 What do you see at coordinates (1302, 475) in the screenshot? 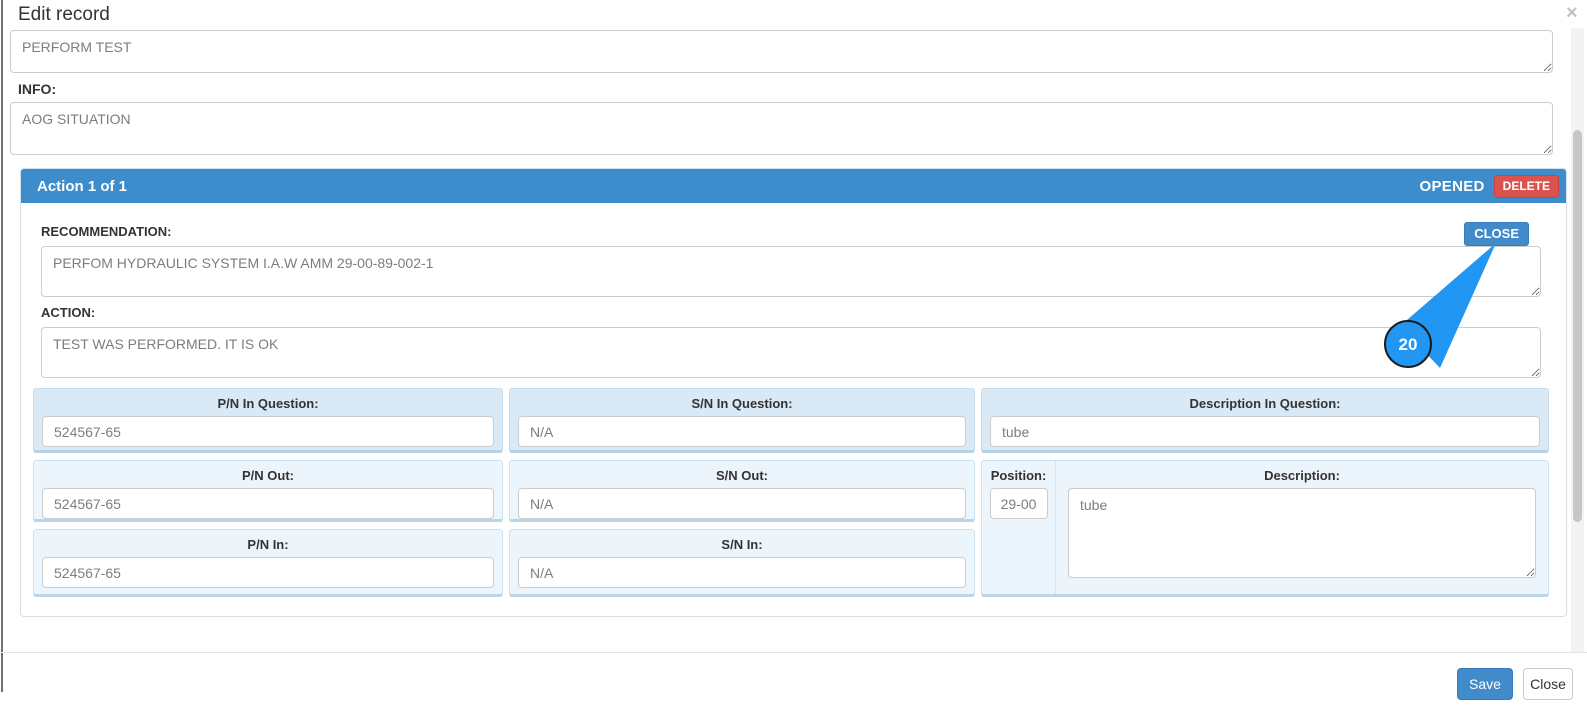
I see `description-label: Description:` at bounding box center [1302, 475].